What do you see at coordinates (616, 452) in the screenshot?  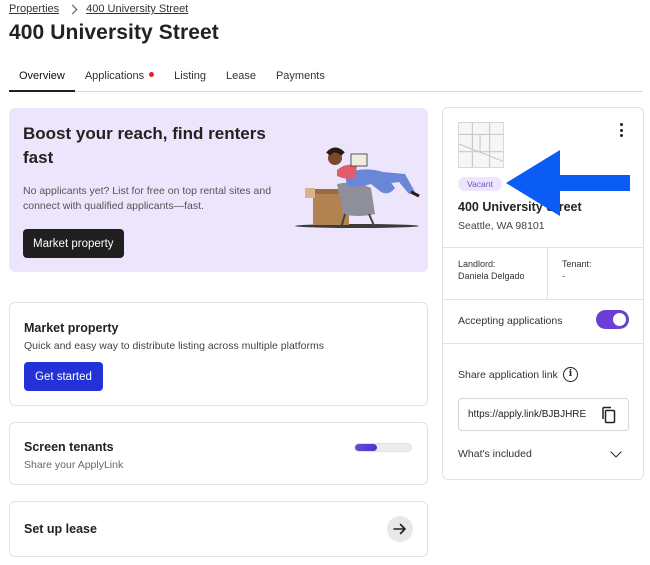 I see `chevron-down-icon` at bounding box center [616, 452].